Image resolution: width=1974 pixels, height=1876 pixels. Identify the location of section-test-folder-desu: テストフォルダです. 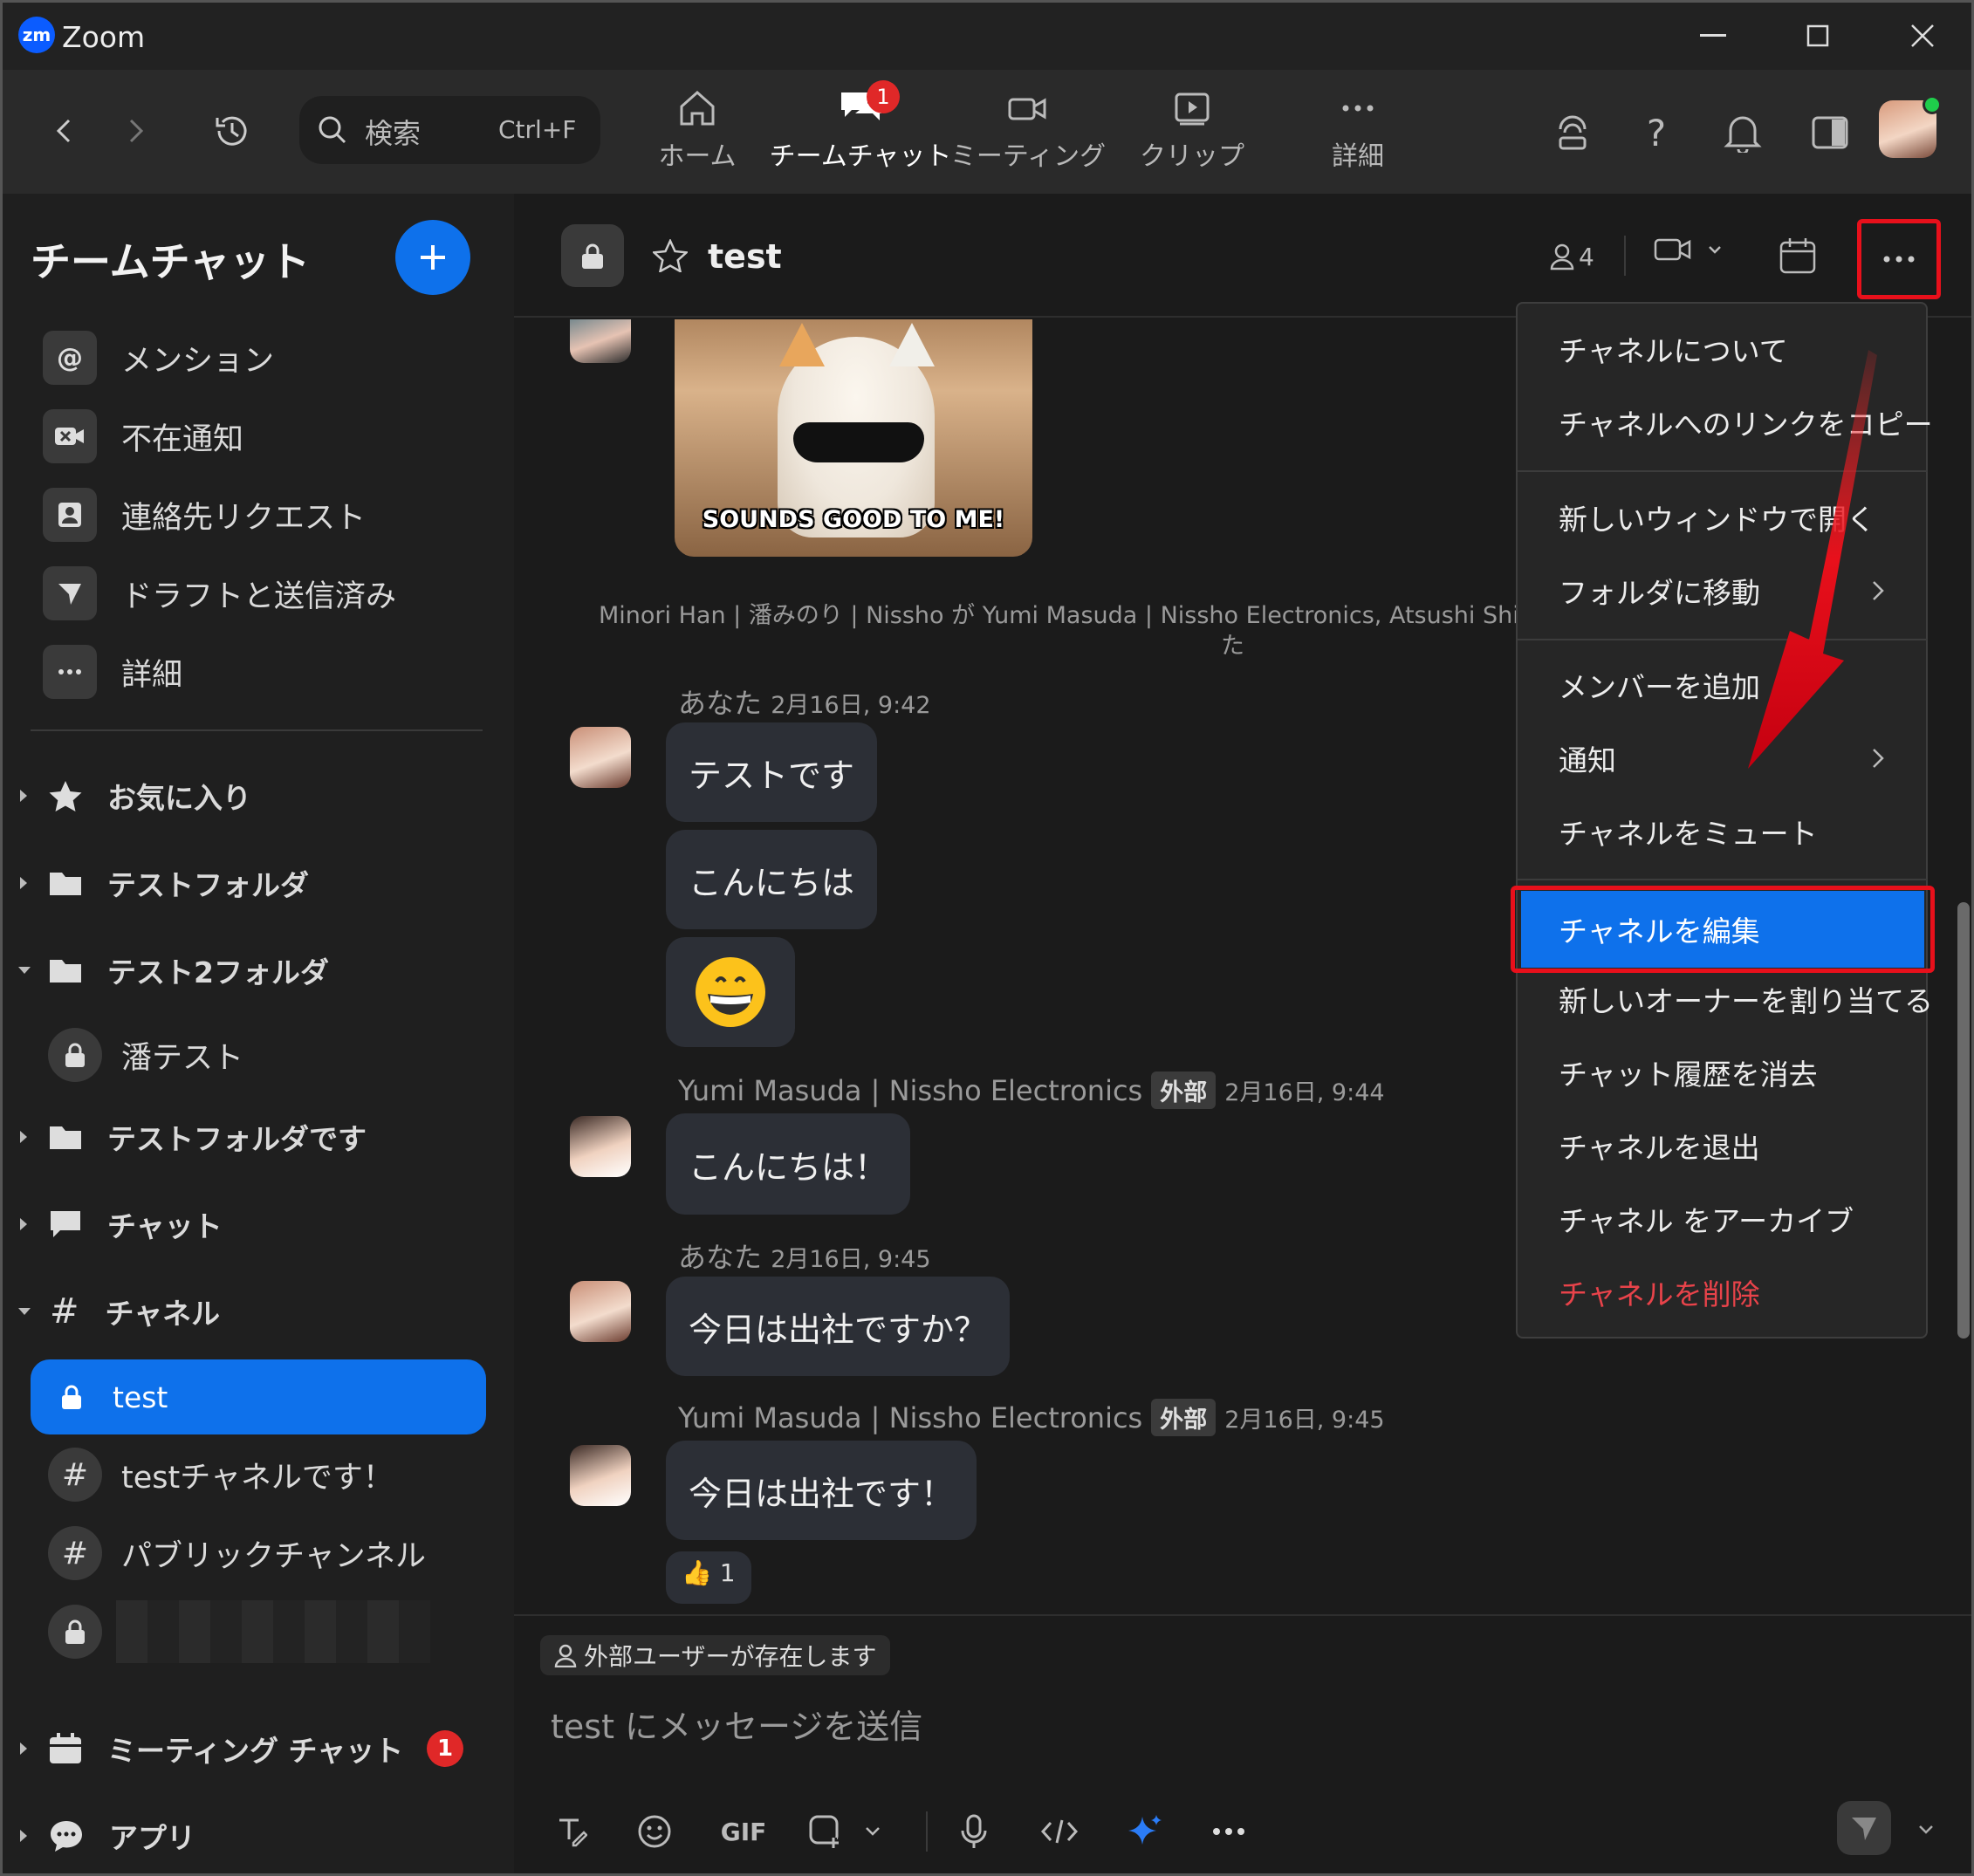
(258, 1137).